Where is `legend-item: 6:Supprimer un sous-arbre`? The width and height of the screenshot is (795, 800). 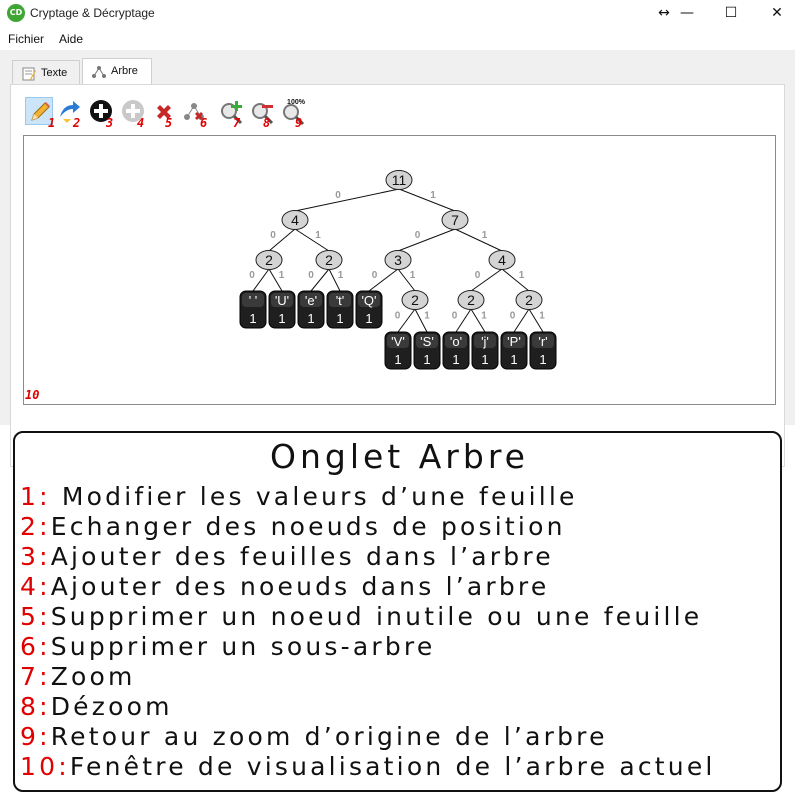 legend-item: 6:Supprimer un sous-arbre is located at coordinates (227, 646).